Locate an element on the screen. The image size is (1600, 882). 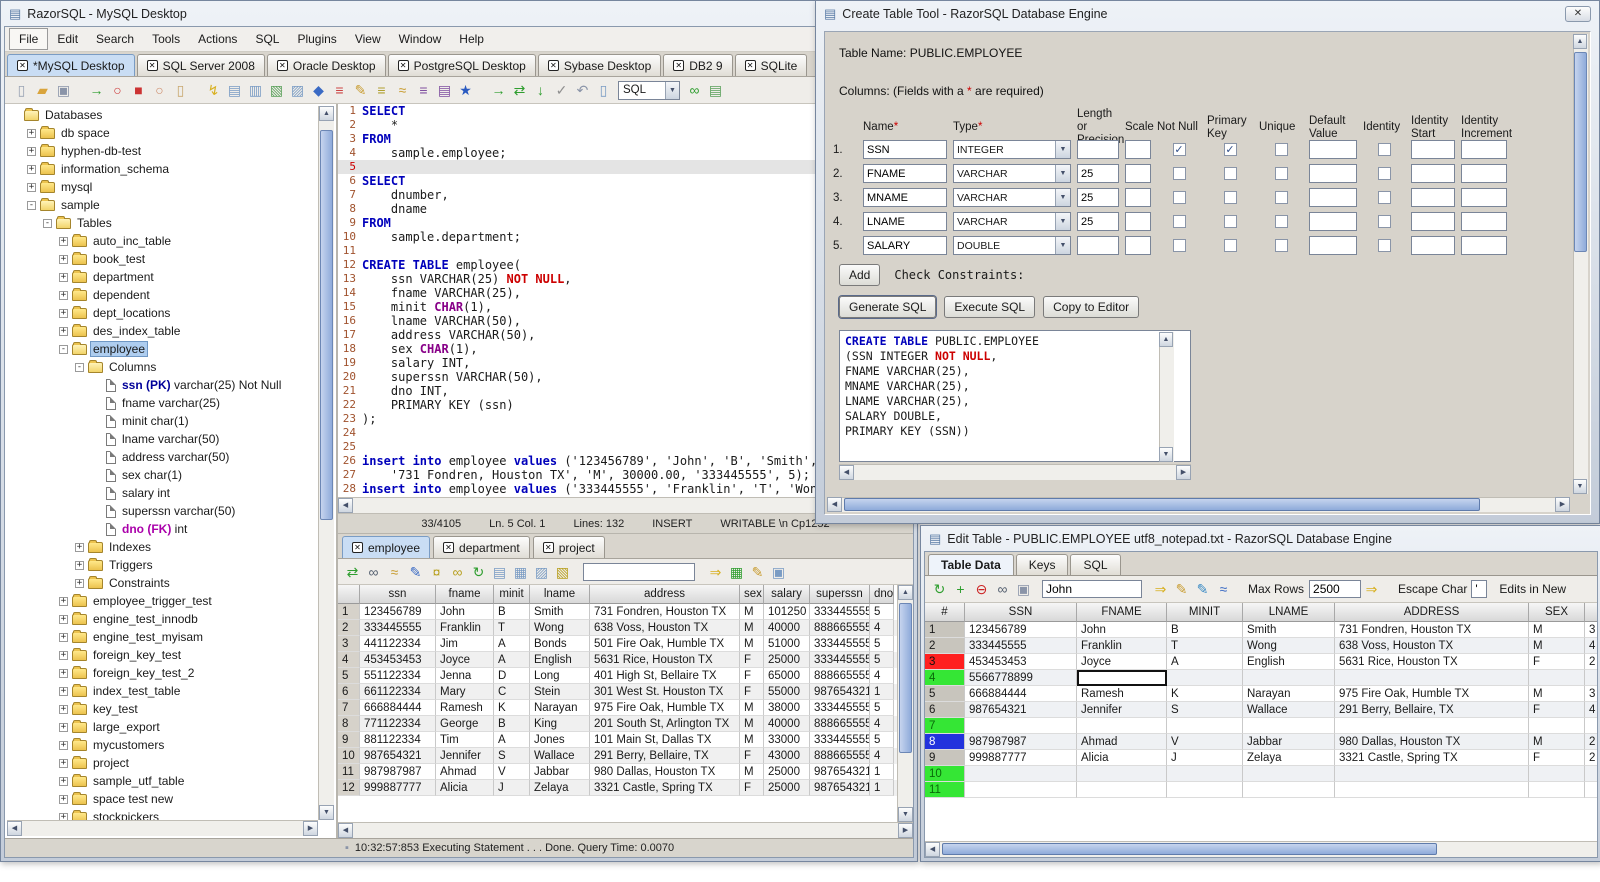
escape-char-input is located at coordinates (1479, 589).